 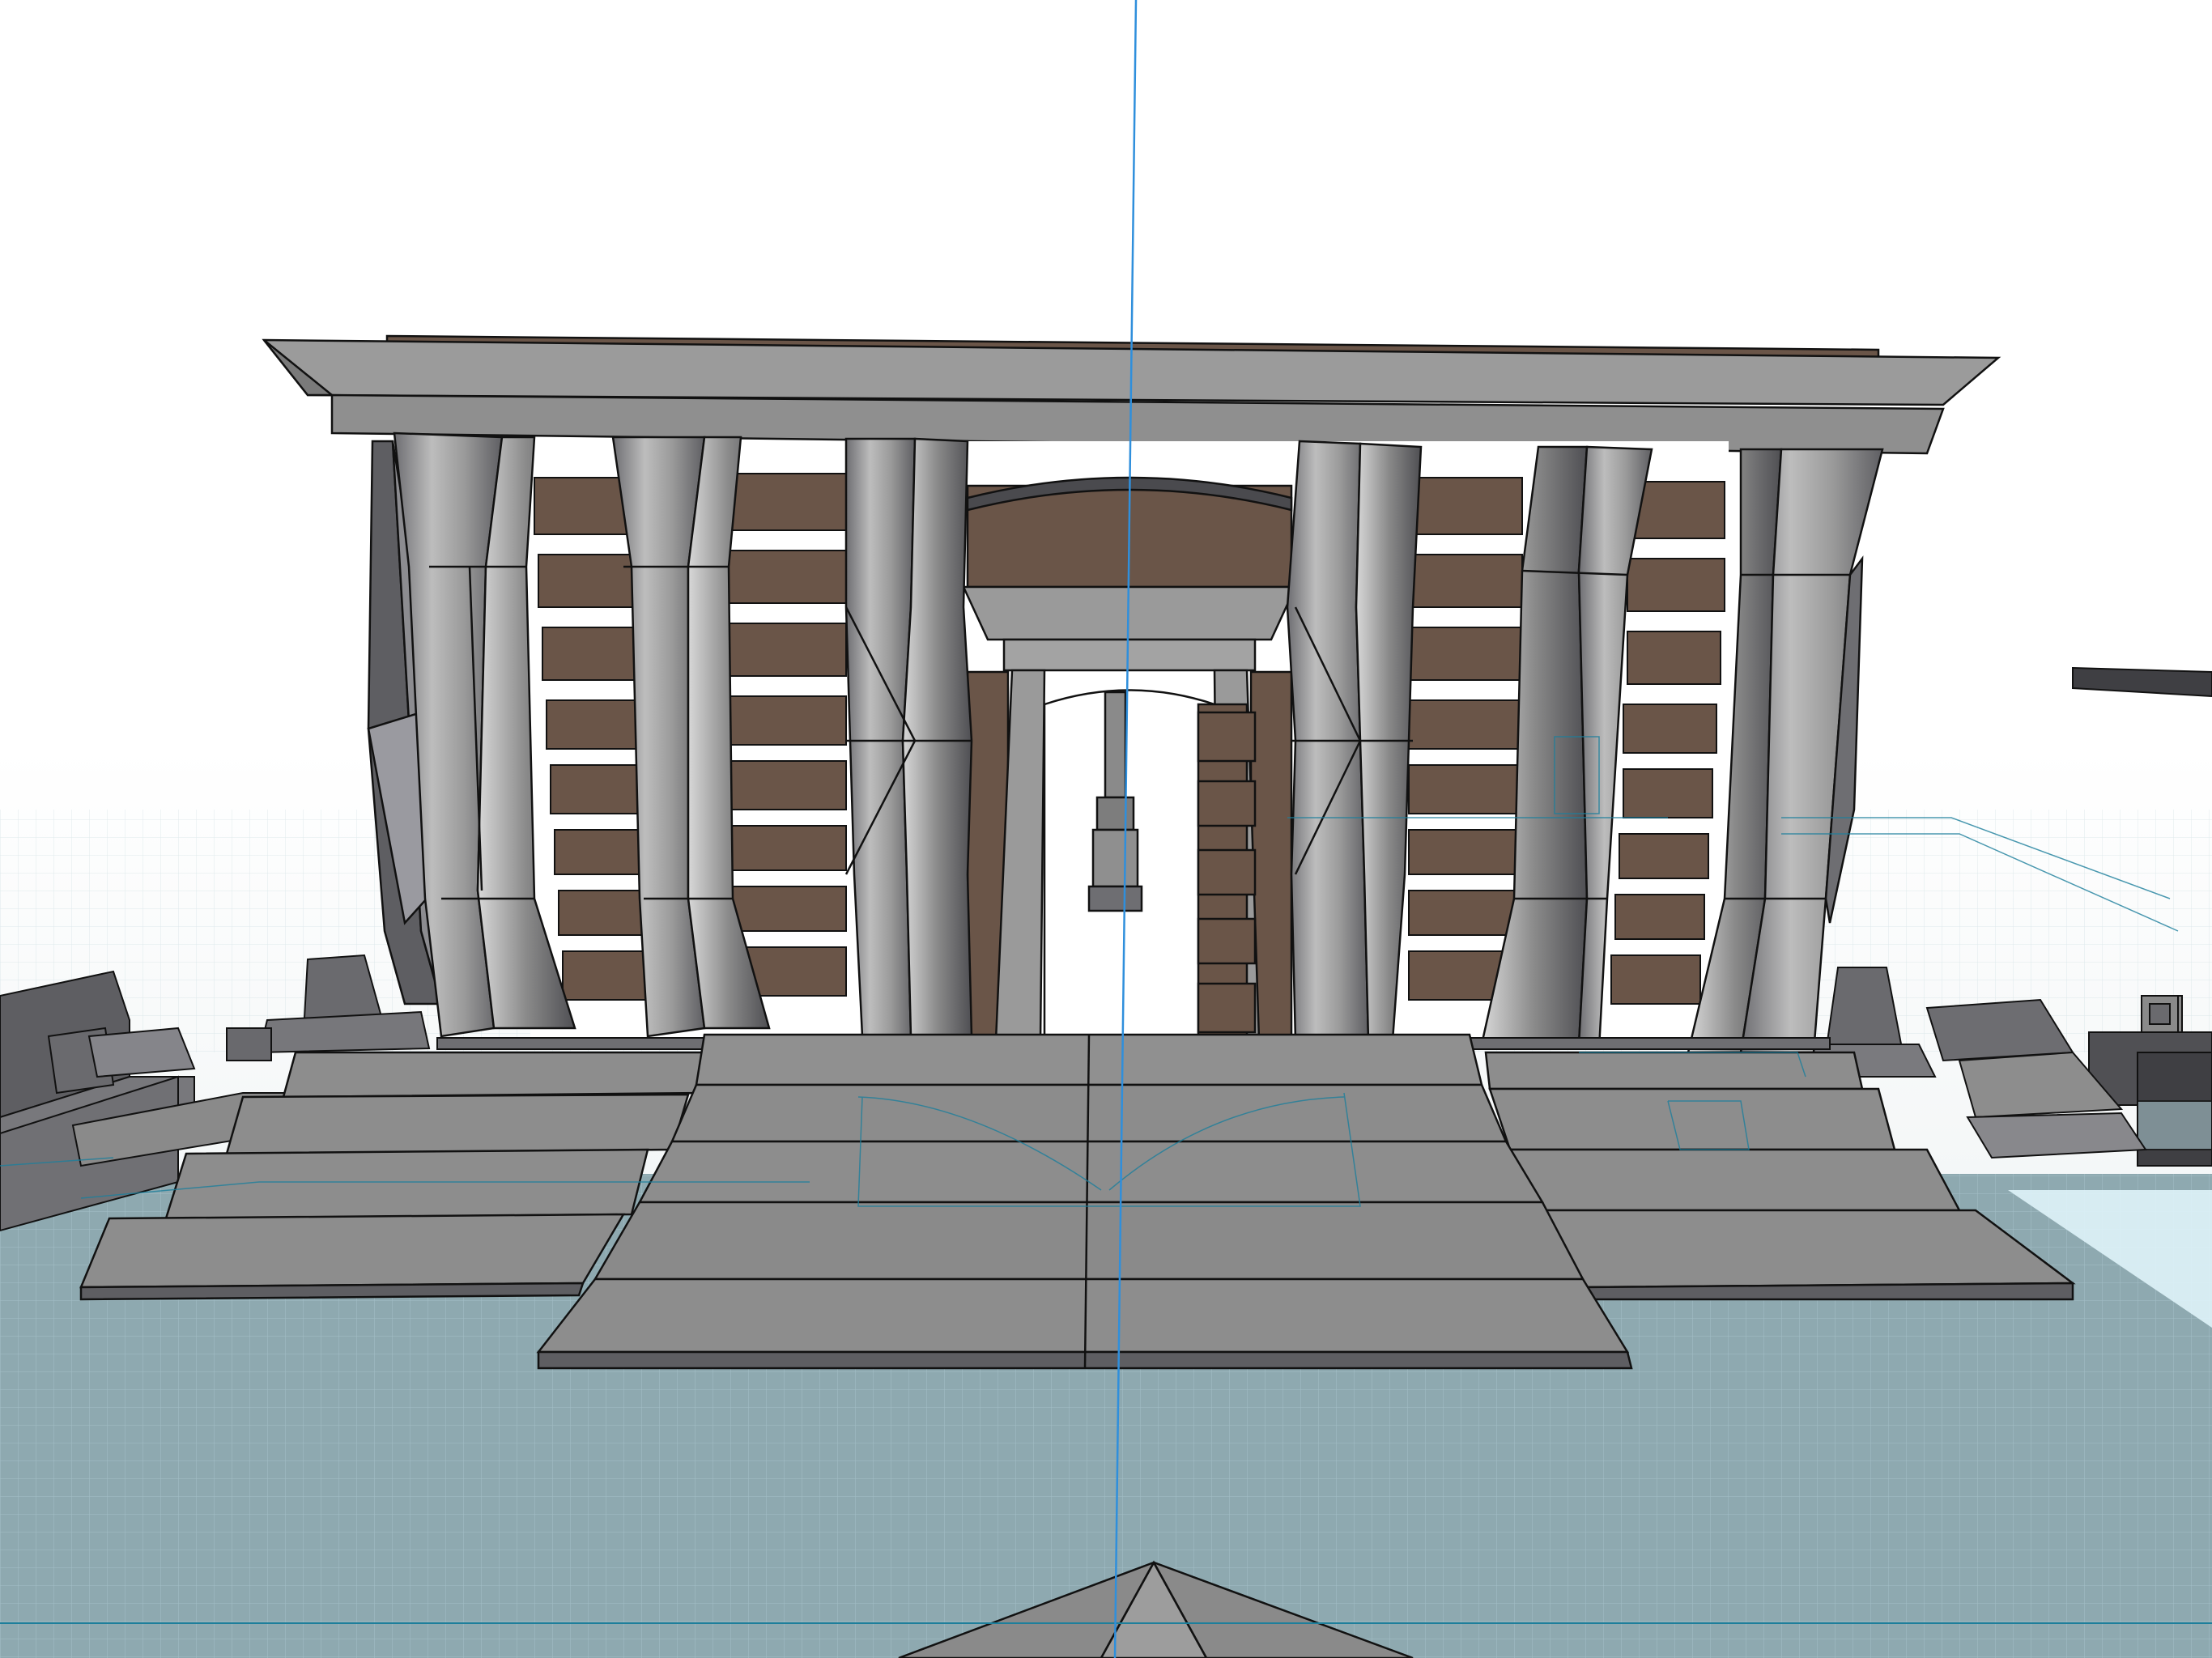 I want to click on left-columns, so click(x=670, y=735).